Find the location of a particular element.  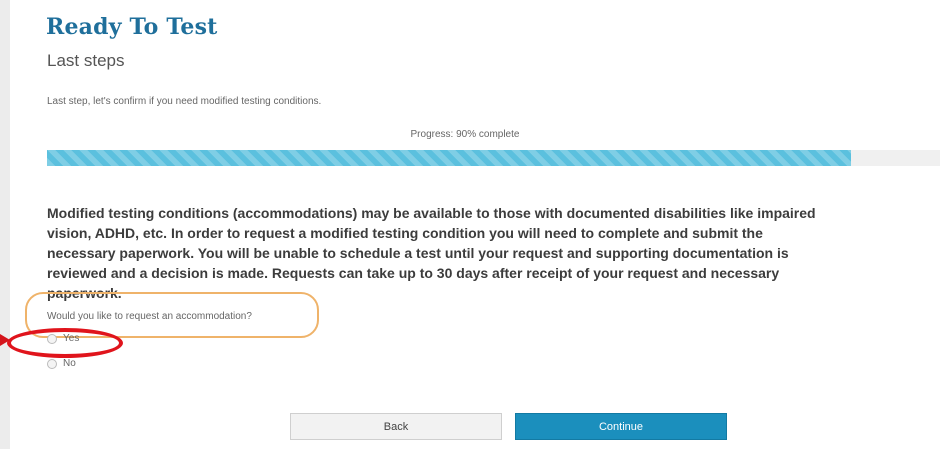

radio-no is located at coordinates (52, 363).